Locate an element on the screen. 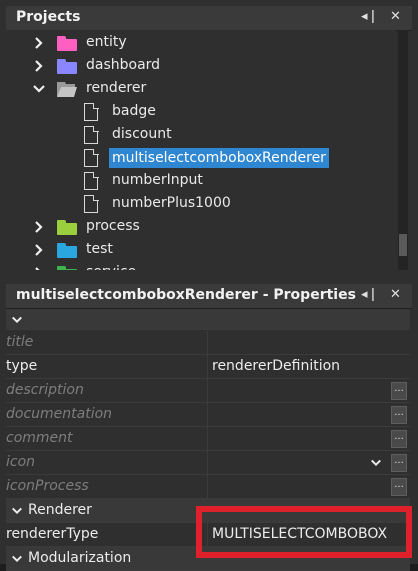  property-row-type: type rendererDefinition is located at coordinates (208, 367).